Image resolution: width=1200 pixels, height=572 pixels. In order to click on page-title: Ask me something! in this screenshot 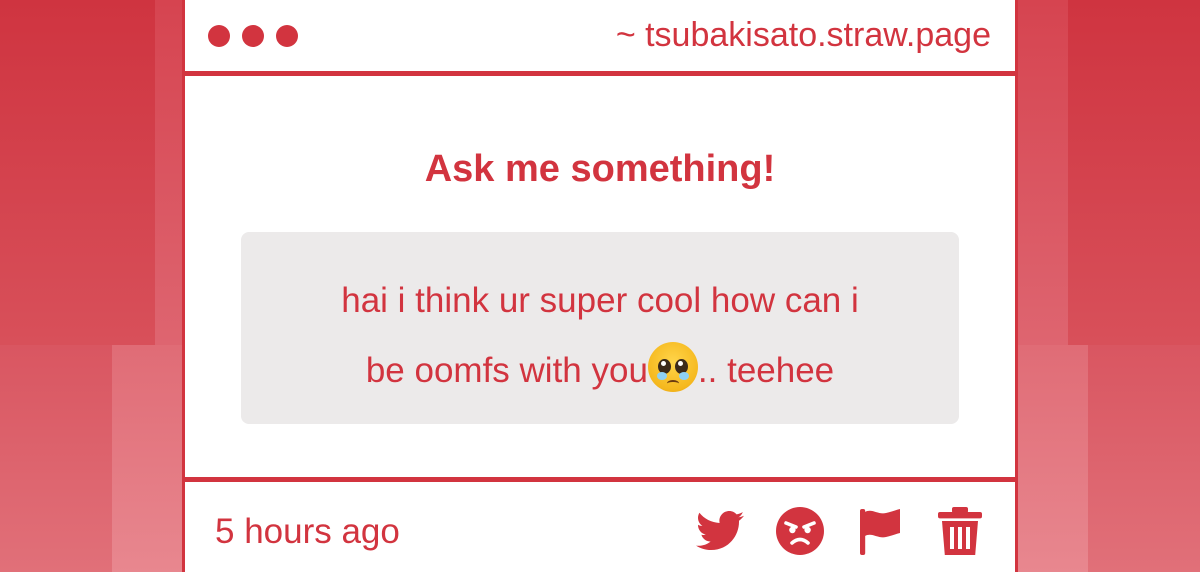, I will do `click(600, 169)`.